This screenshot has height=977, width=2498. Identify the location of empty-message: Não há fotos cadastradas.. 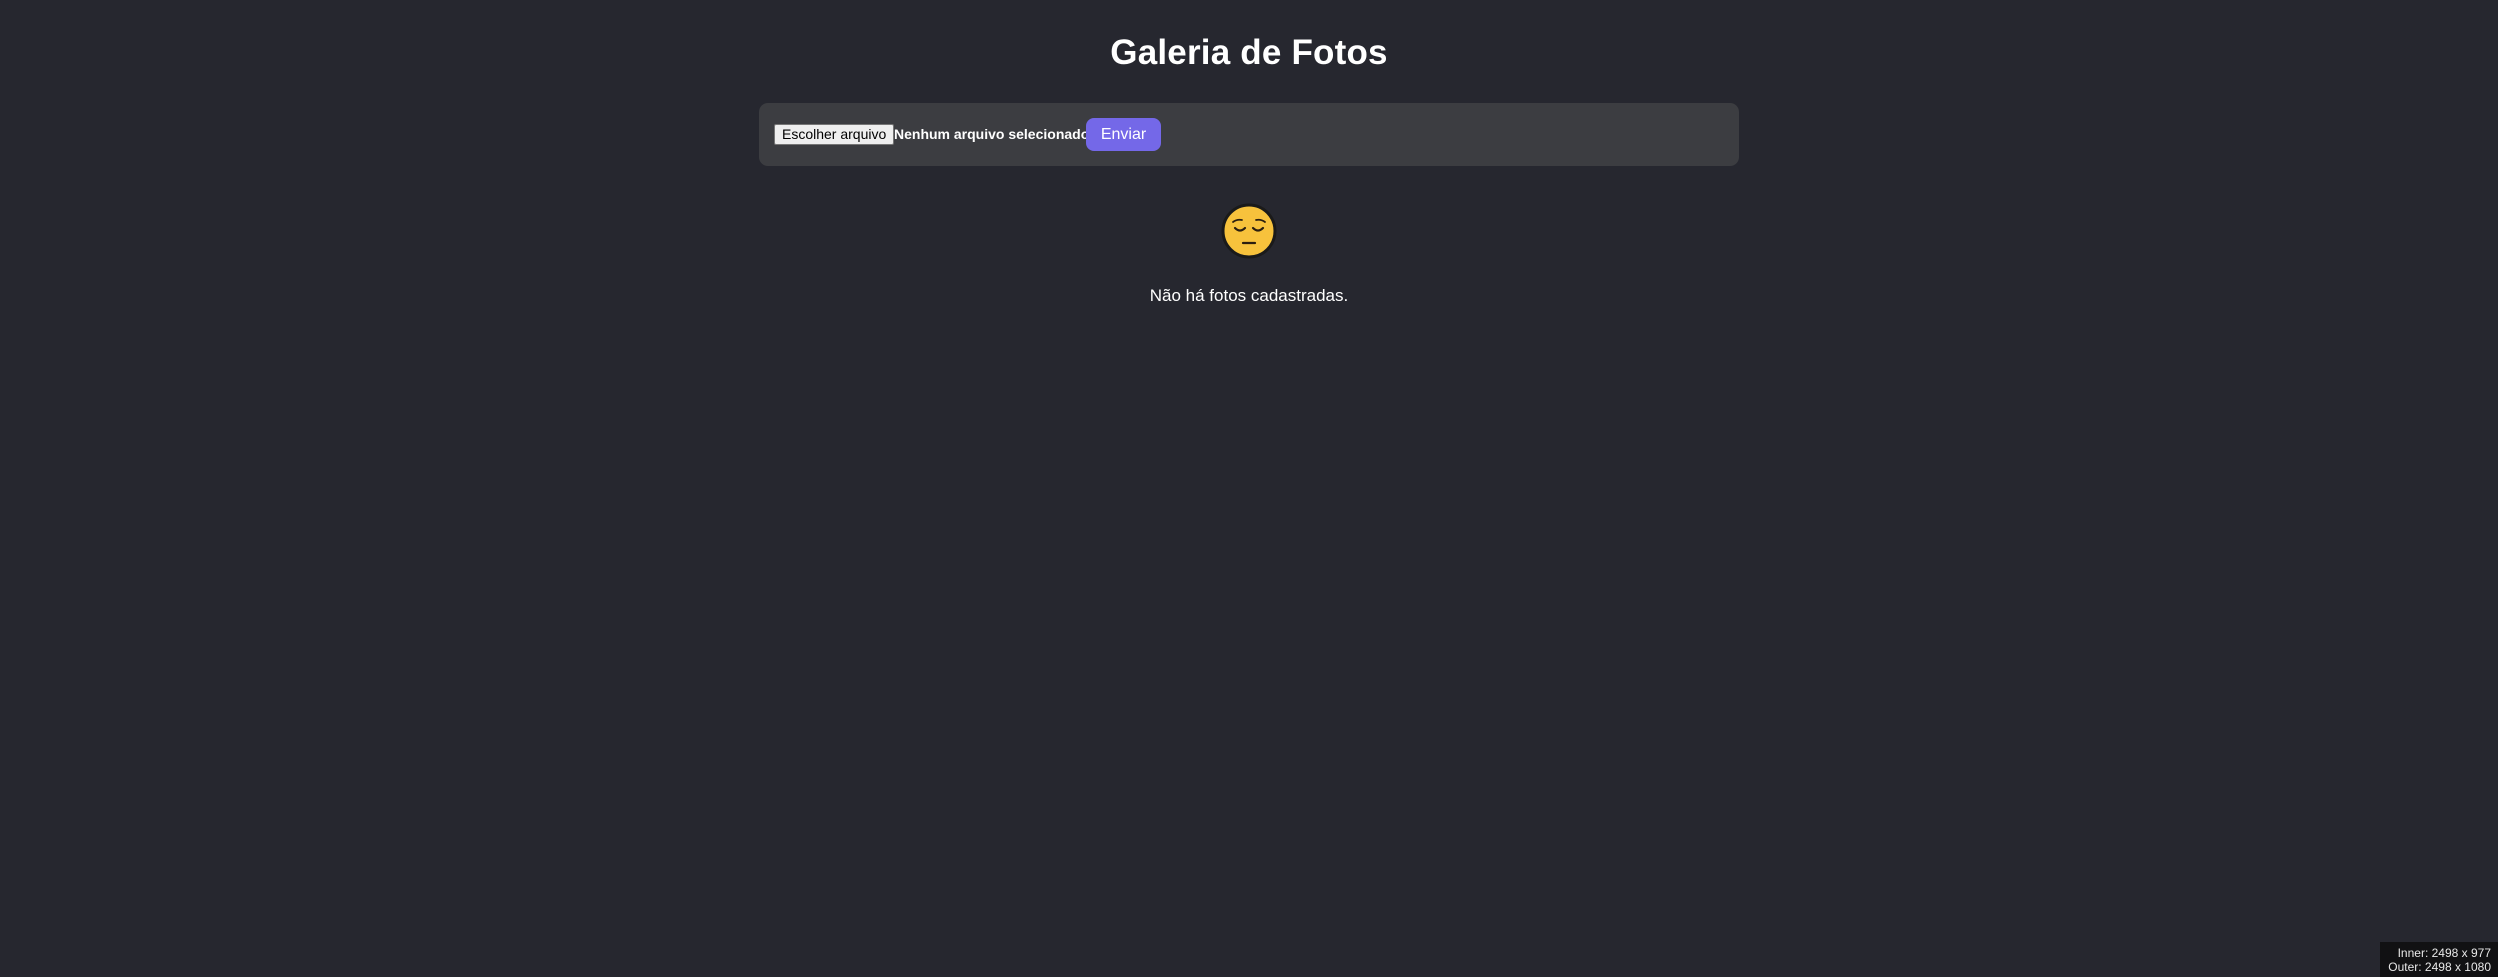
(1249, 295).